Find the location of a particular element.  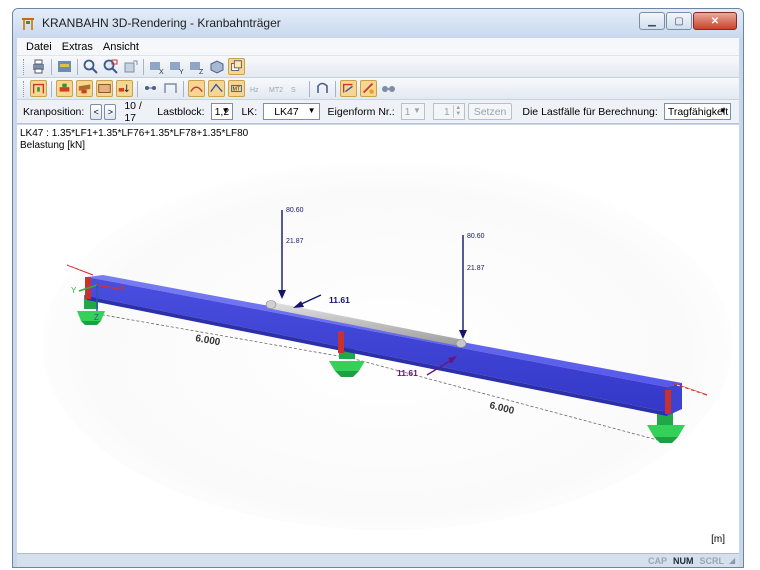

toolbar-display: MT Hz MT2 S is located at coordinates (378, 89).